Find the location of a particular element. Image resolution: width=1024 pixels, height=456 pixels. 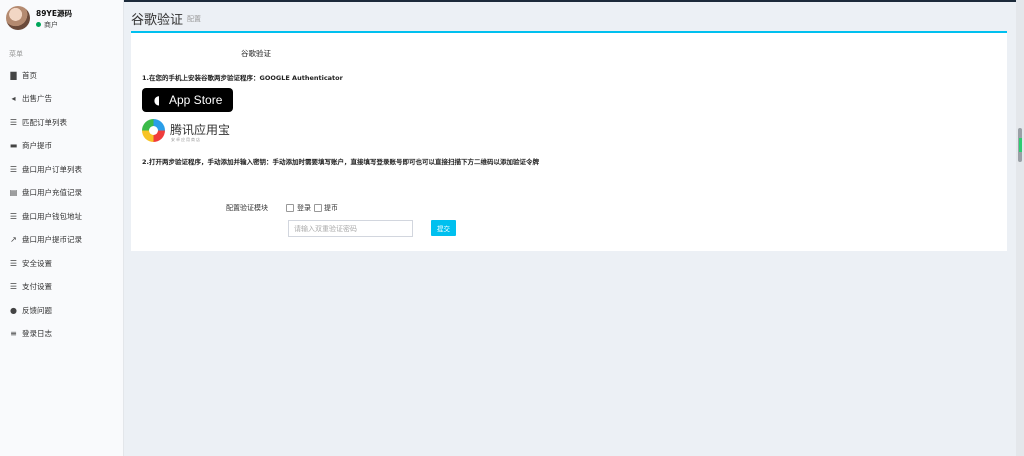

sidebar-item-label: 盘口用户提币记录 is located at coordinates (52, 239).